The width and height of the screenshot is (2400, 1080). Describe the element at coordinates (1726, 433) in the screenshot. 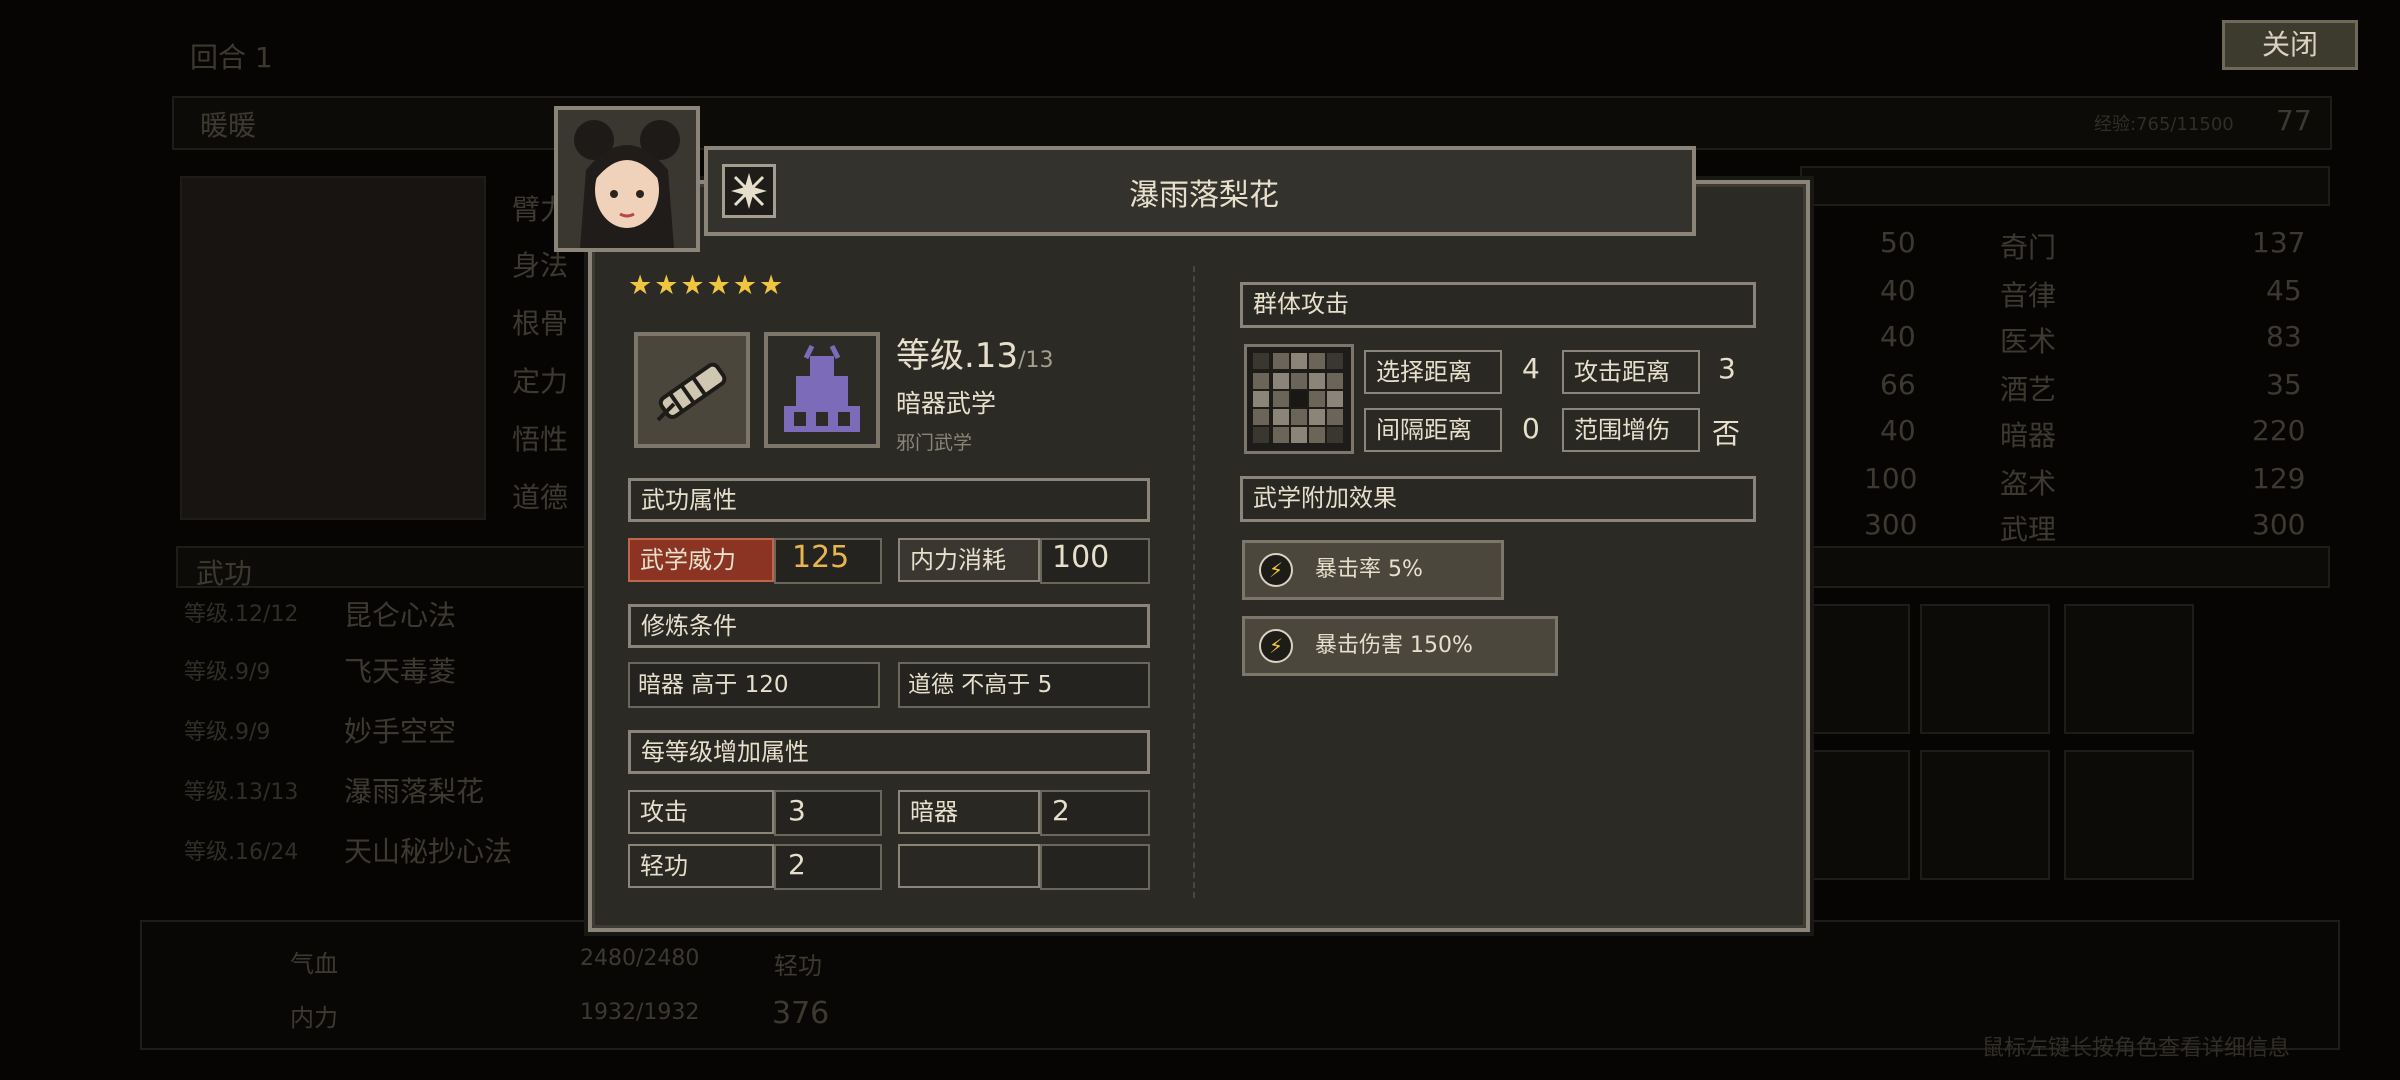

I see `aoe-bonus-value: 否` at that location.